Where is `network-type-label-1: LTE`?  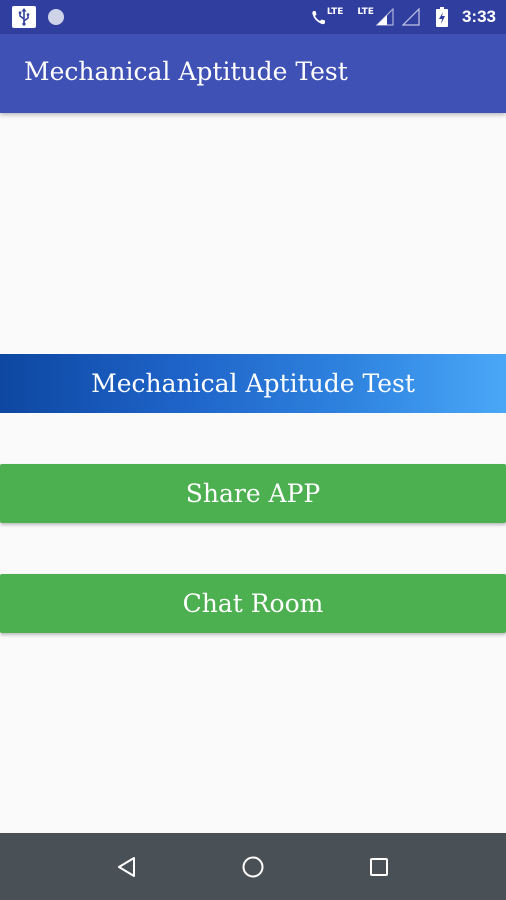
network-type-label-1: LTE is located at coordinates (335, 12).